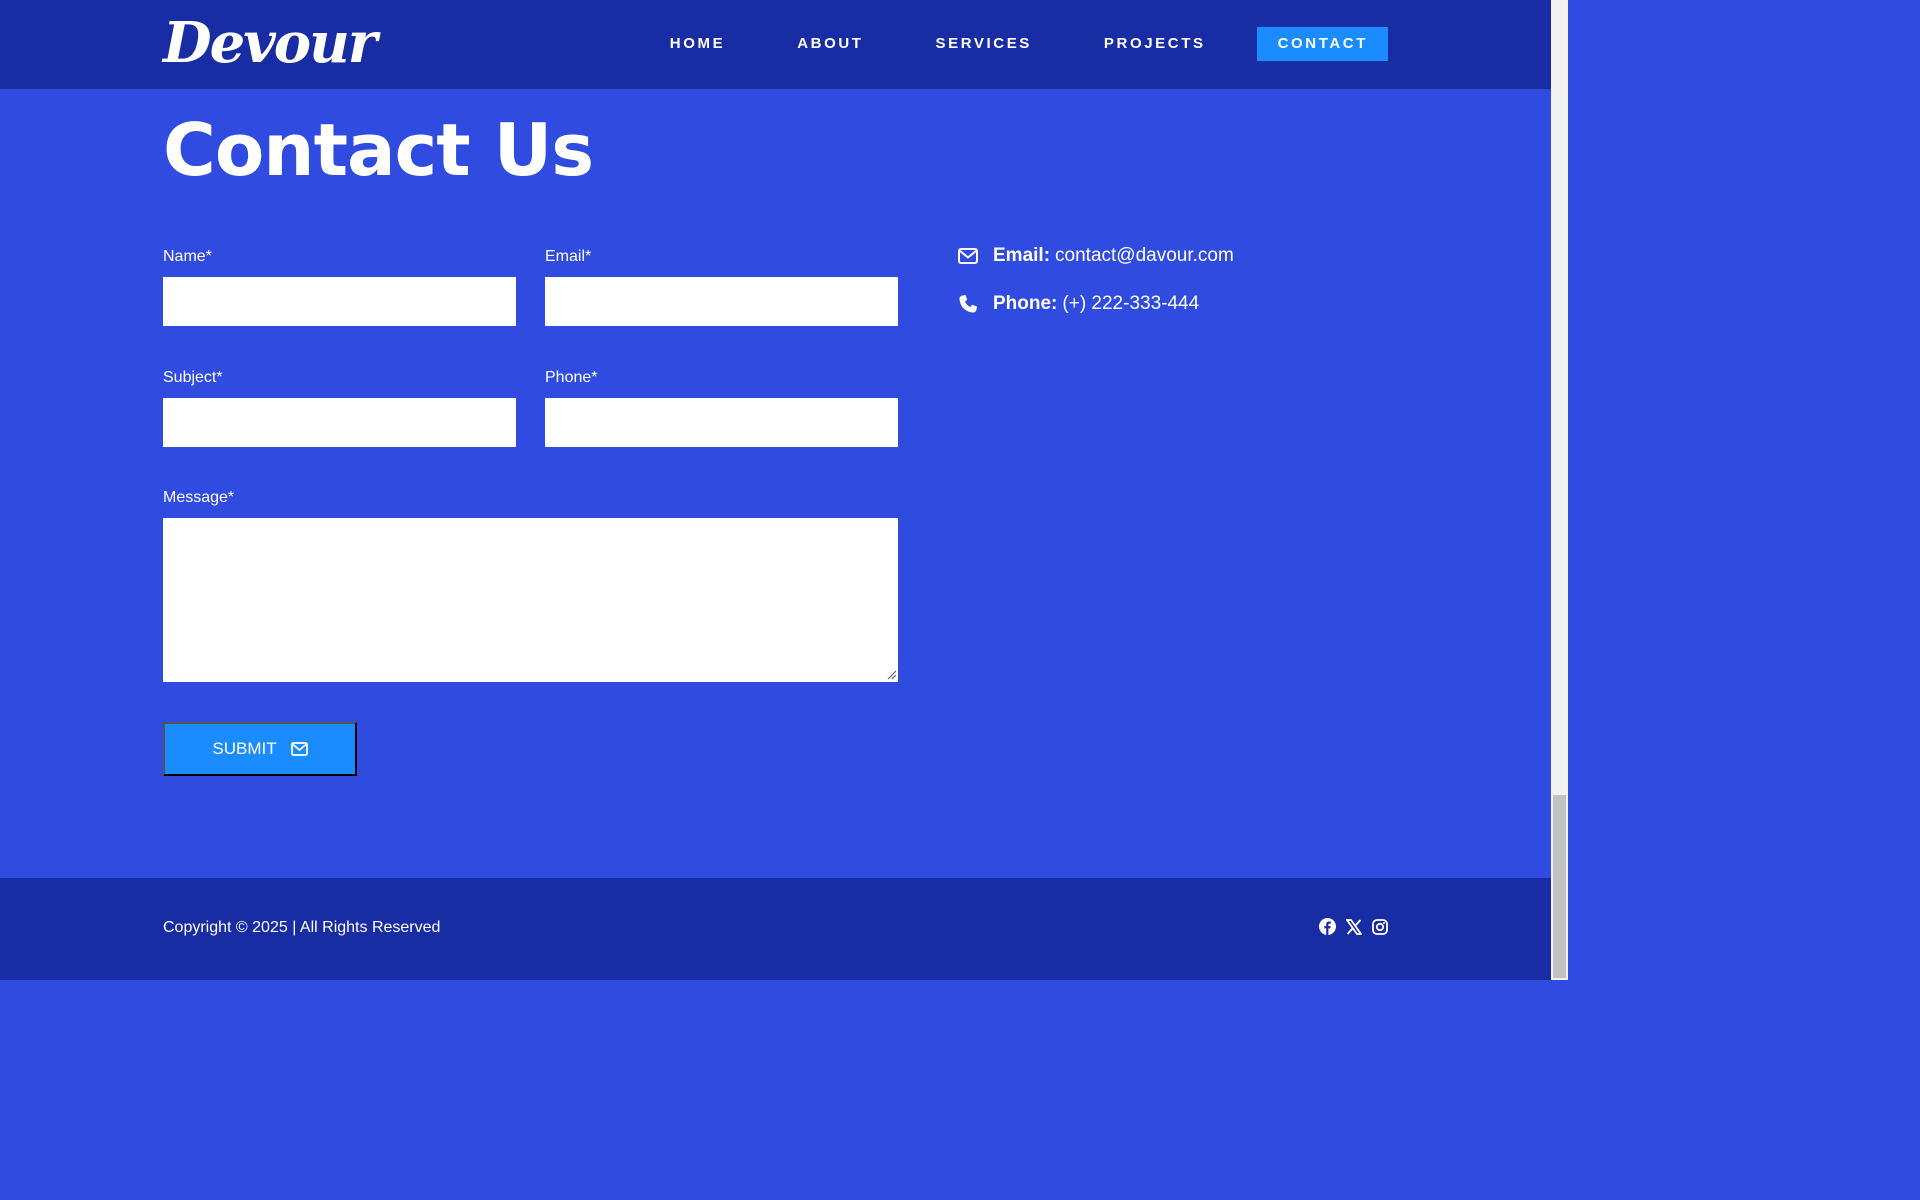 This screenshot has height=1200, width=1920. I want to click on page-title: Contact Us, so click(378, 150).